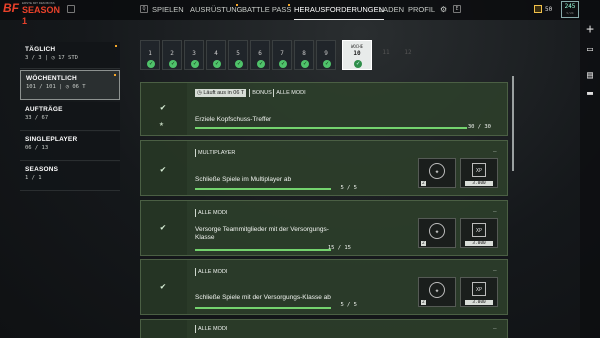  I want to click on bonus-star-icon: ★, so click(161, 123).